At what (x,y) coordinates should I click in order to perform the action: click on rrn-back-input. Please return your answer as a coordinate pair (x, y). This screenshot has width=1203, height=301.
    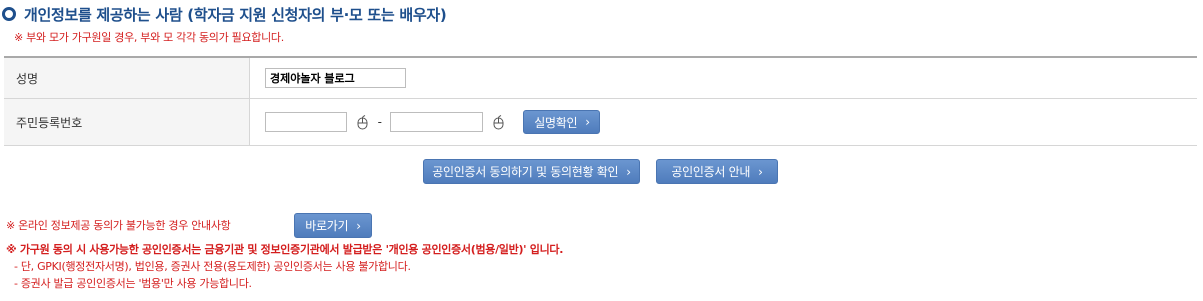
    Looking at the image, I should click on (436, 122).